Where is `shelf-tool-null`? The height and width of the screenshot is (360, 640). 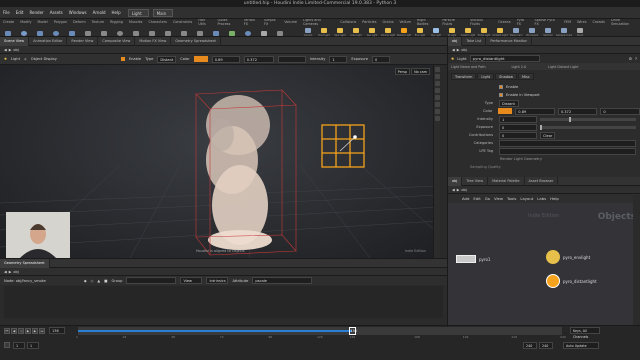 shelf-tool-null is located at coordinates (88, 31).